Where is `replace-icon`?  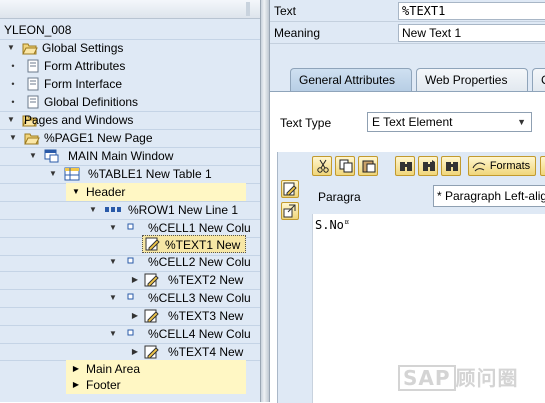
replace-icon is located at coordinates (452, 166).